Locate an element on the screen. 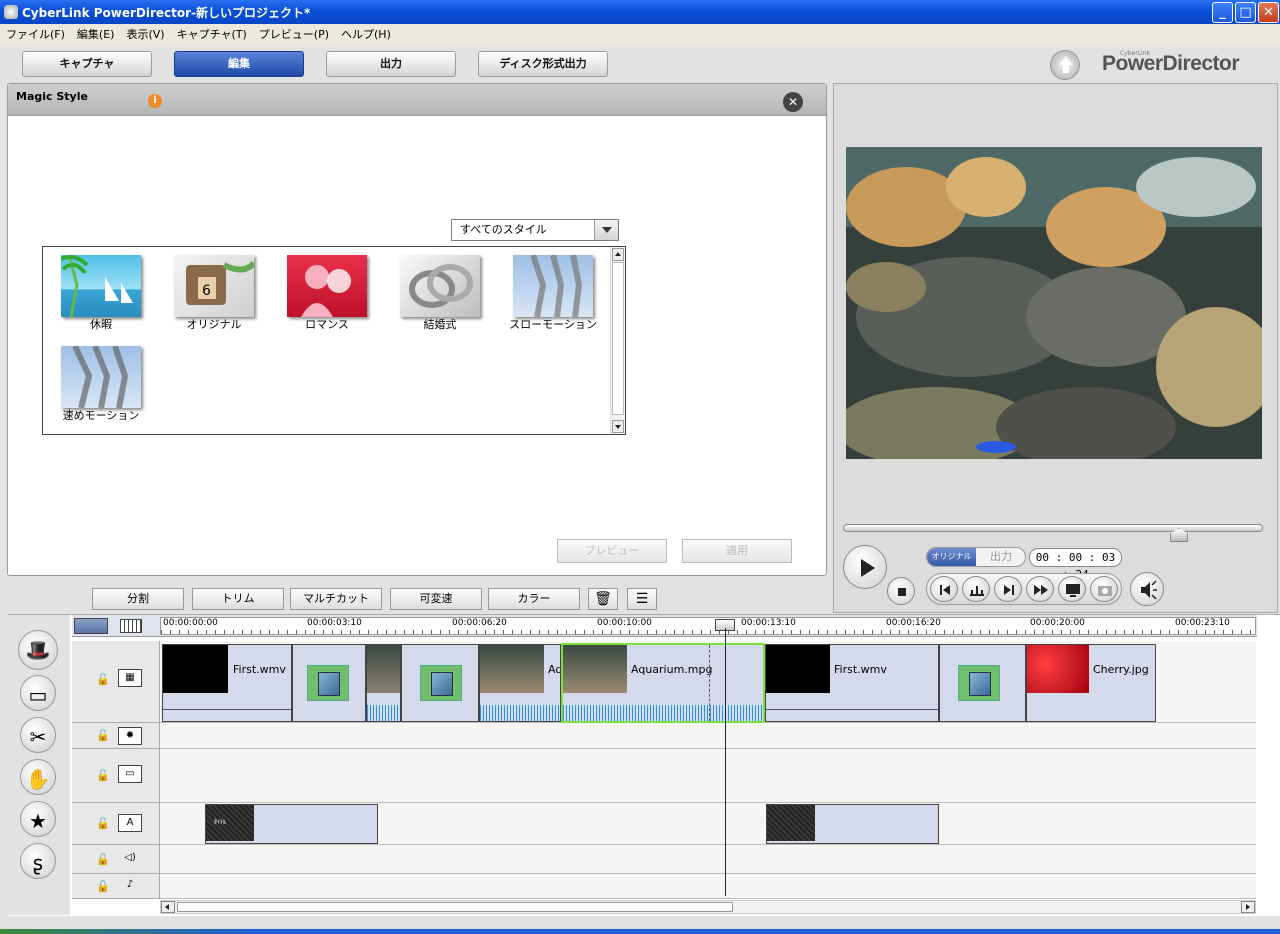 The height and width of the screenshot is (934, 1280). variable-speed-button: 可変速 is located at coordinates (436, 599).